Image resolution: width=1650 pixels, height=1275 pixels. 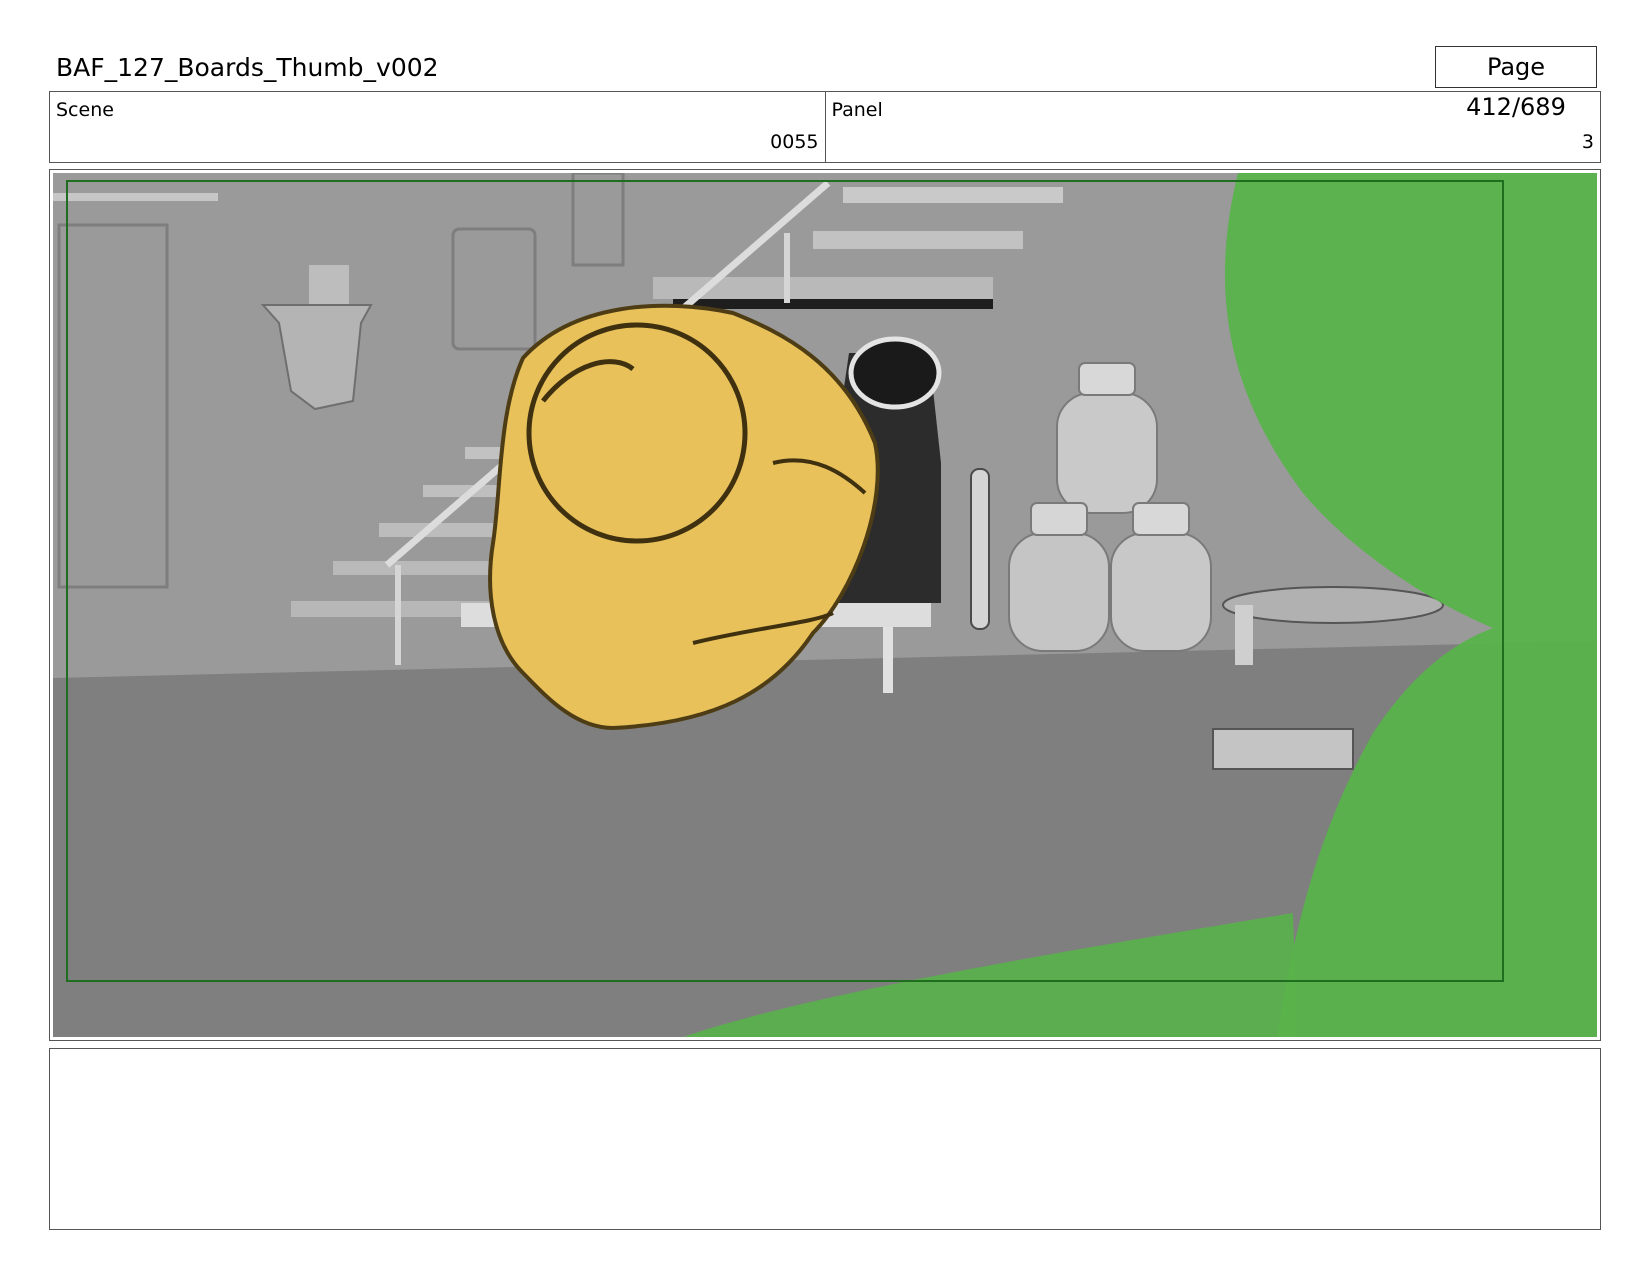 I want to click on ornament-post, so click(x=329, y=286).